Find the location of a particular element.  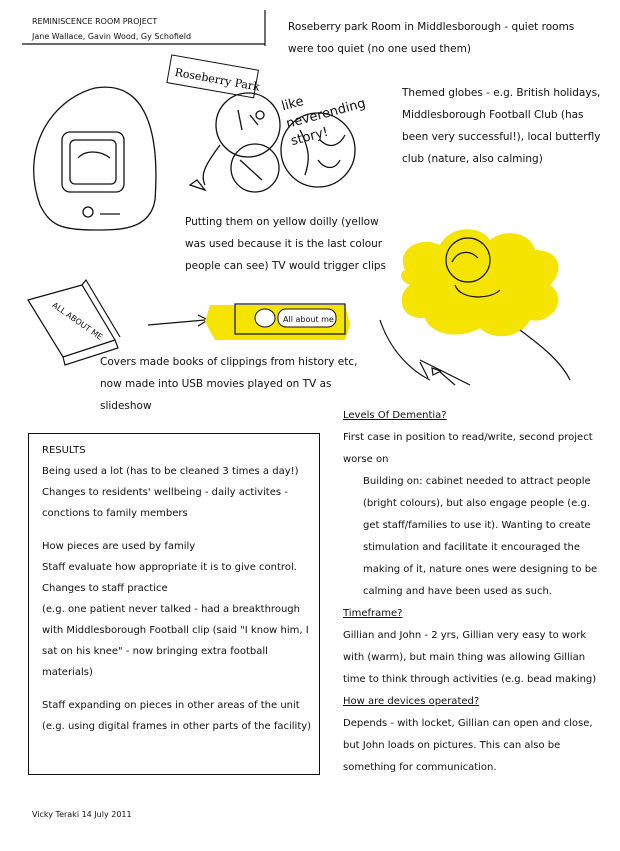

dementia-heading: Levels Of Dementia? is located at coordinates (395, 415).